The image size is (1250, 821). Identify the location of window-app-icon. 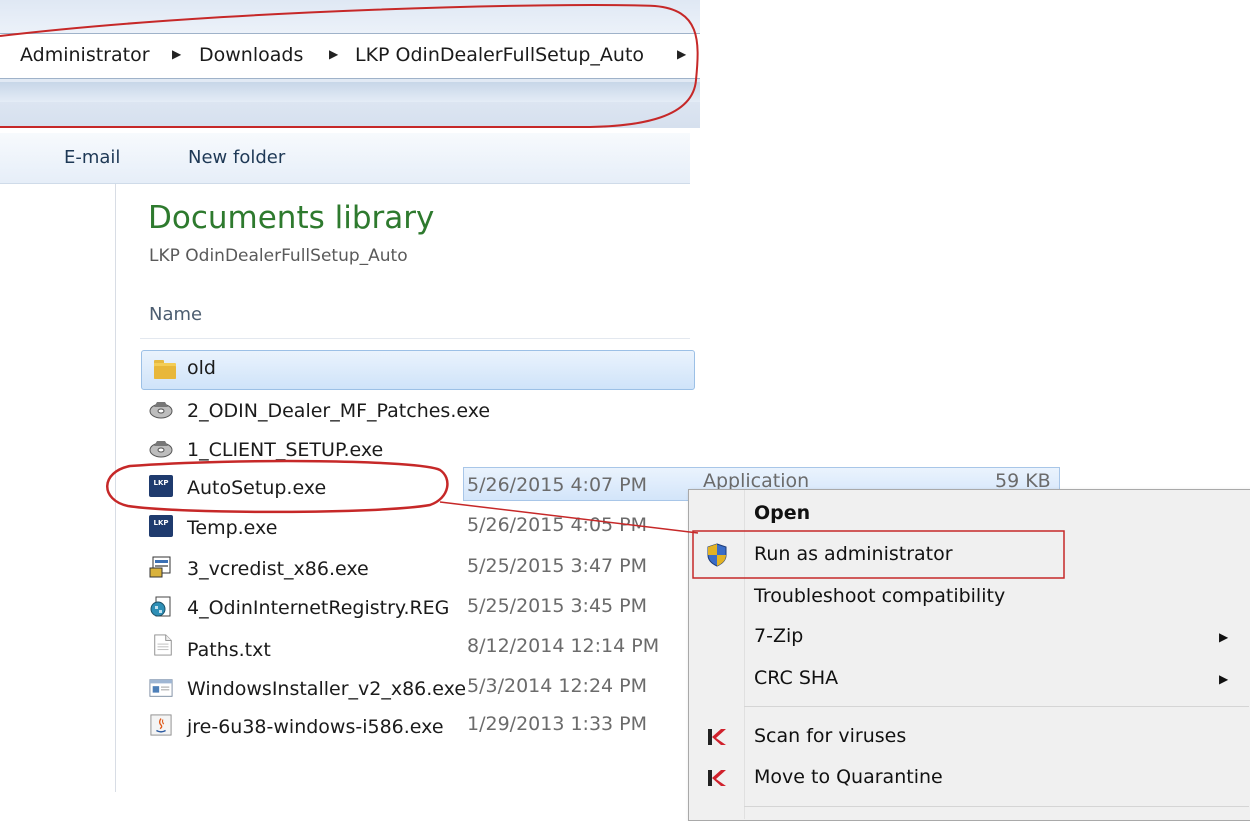
(161, 688).